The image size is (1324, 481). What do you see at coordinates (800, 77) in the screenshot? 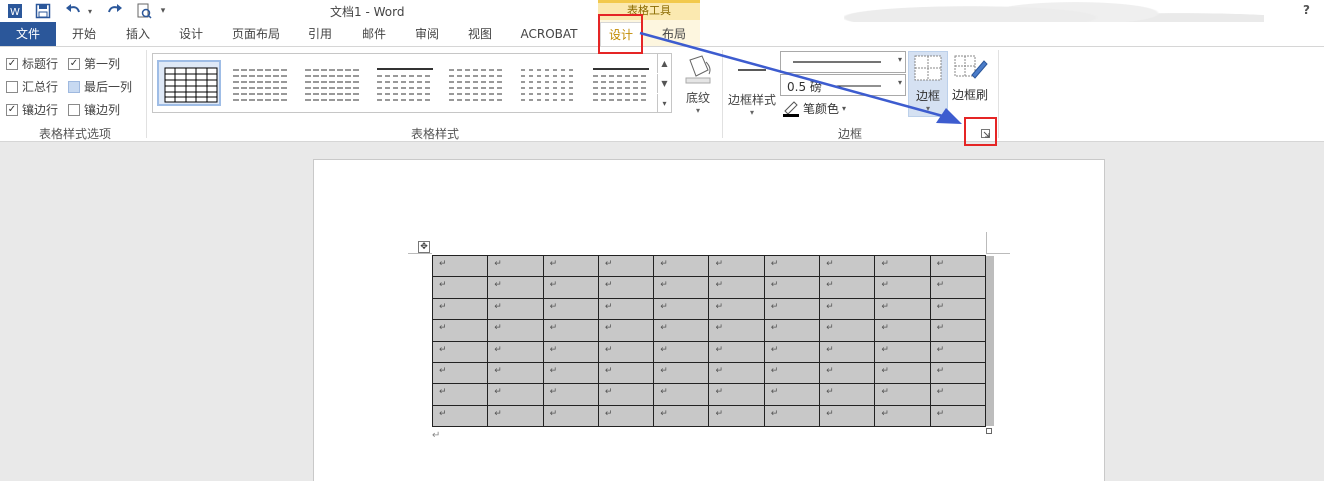
I see `annotation-arrow` at bounding box center [800, 77].